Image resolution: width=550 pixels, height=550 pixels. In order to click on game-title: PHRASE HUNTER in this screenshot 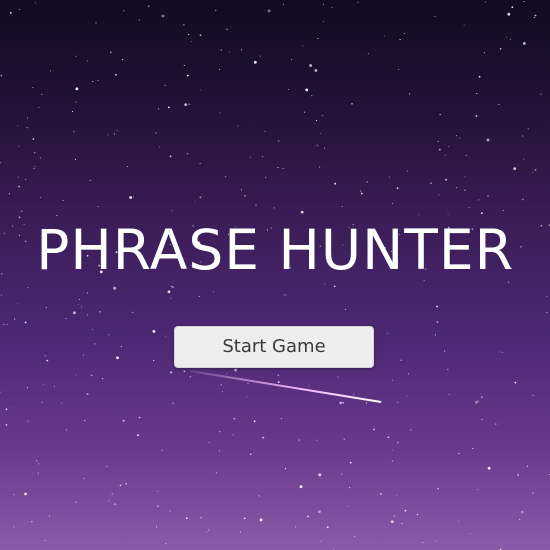, I will do `click(275, 250)`.